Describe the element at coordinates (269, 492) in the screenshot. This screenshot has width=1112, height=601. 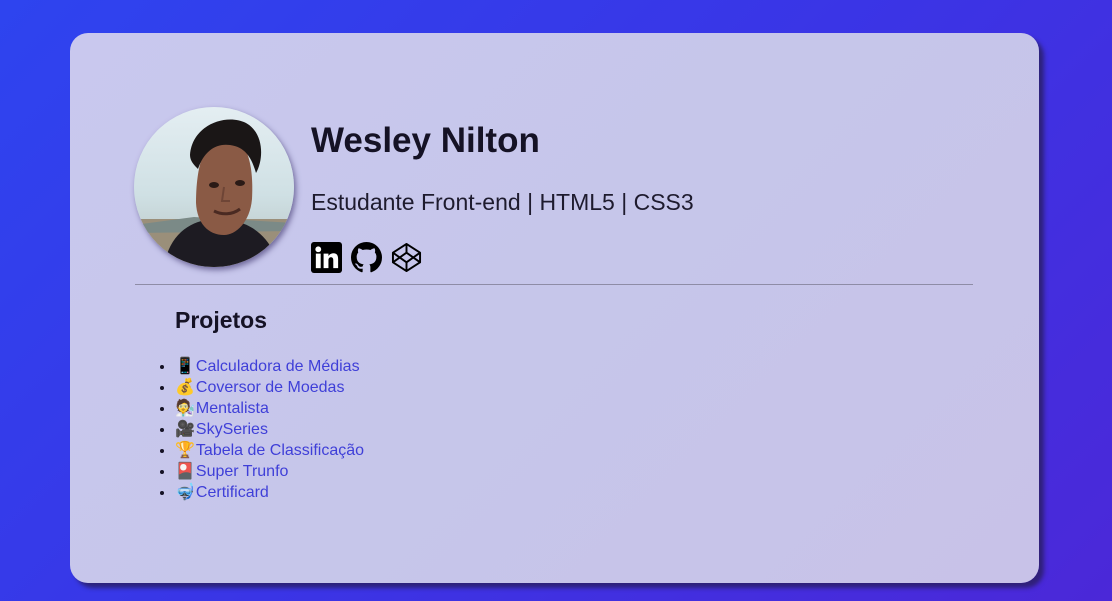
I see `list-item: 🤿Certificard` at that location.